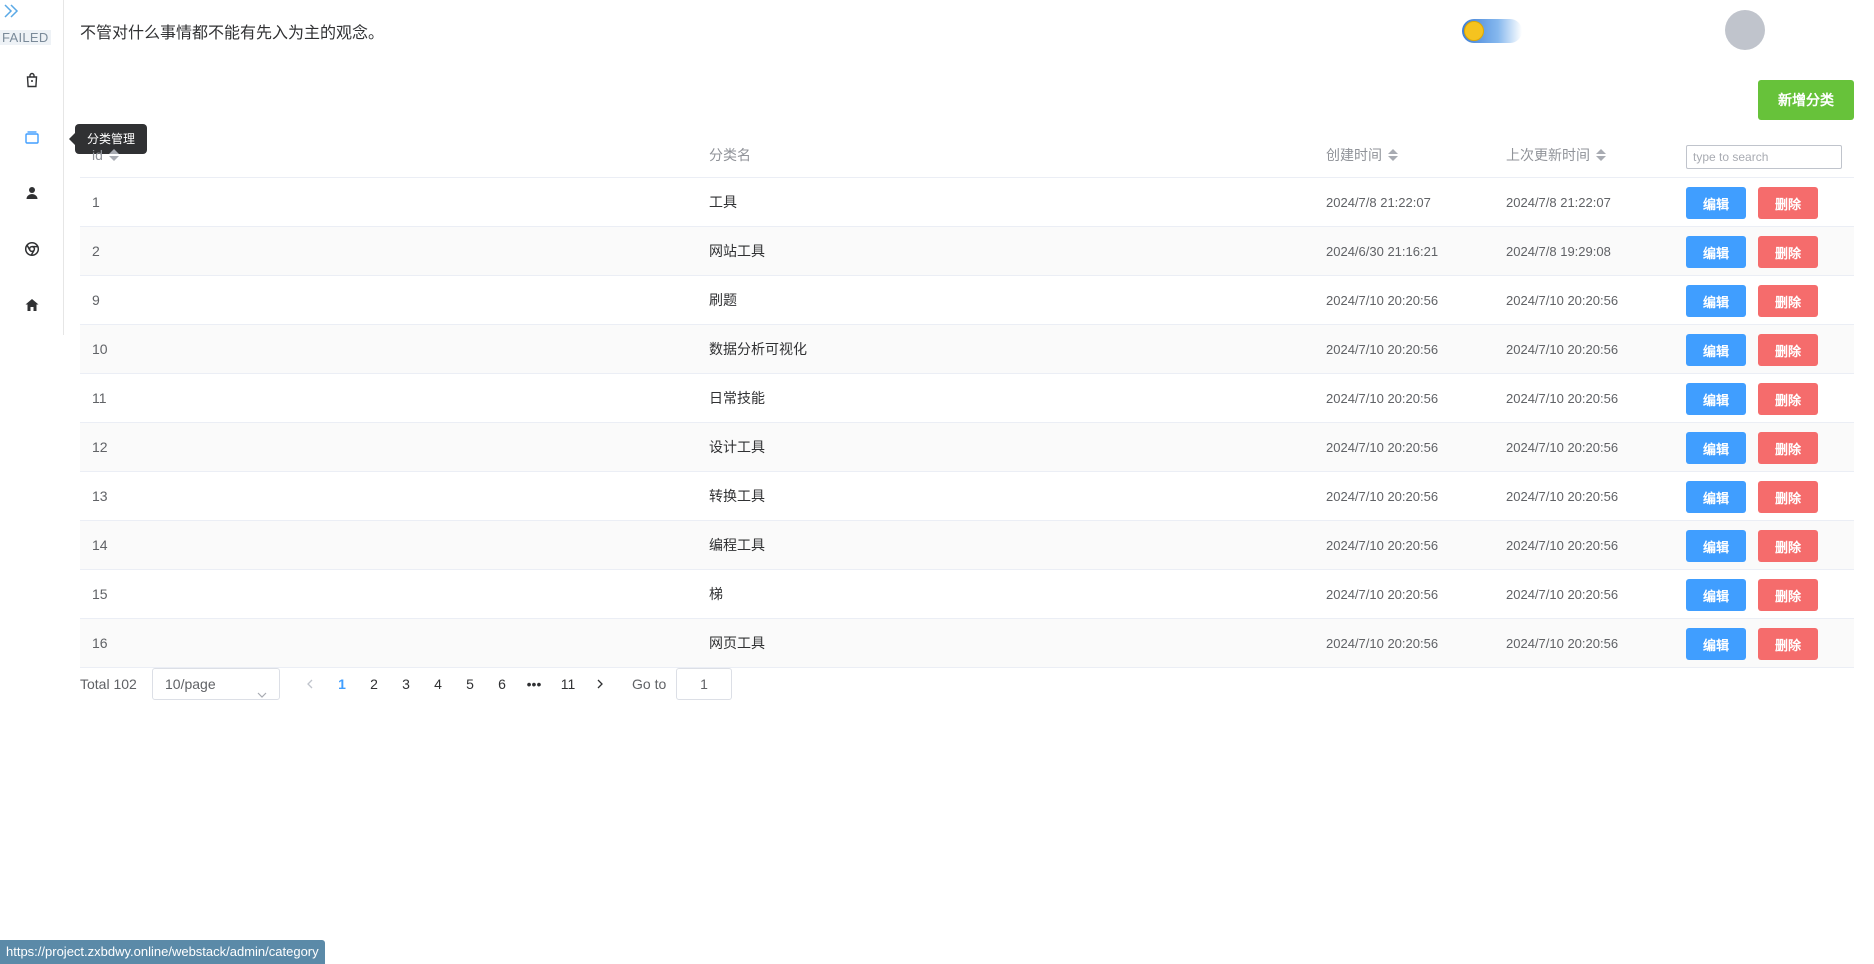 Image resolution: width=1874 pixels, height=964 pixels. Describe the element at coordinates (25, 37) in the screenshot. I see `status-label: FAILED` at that location.